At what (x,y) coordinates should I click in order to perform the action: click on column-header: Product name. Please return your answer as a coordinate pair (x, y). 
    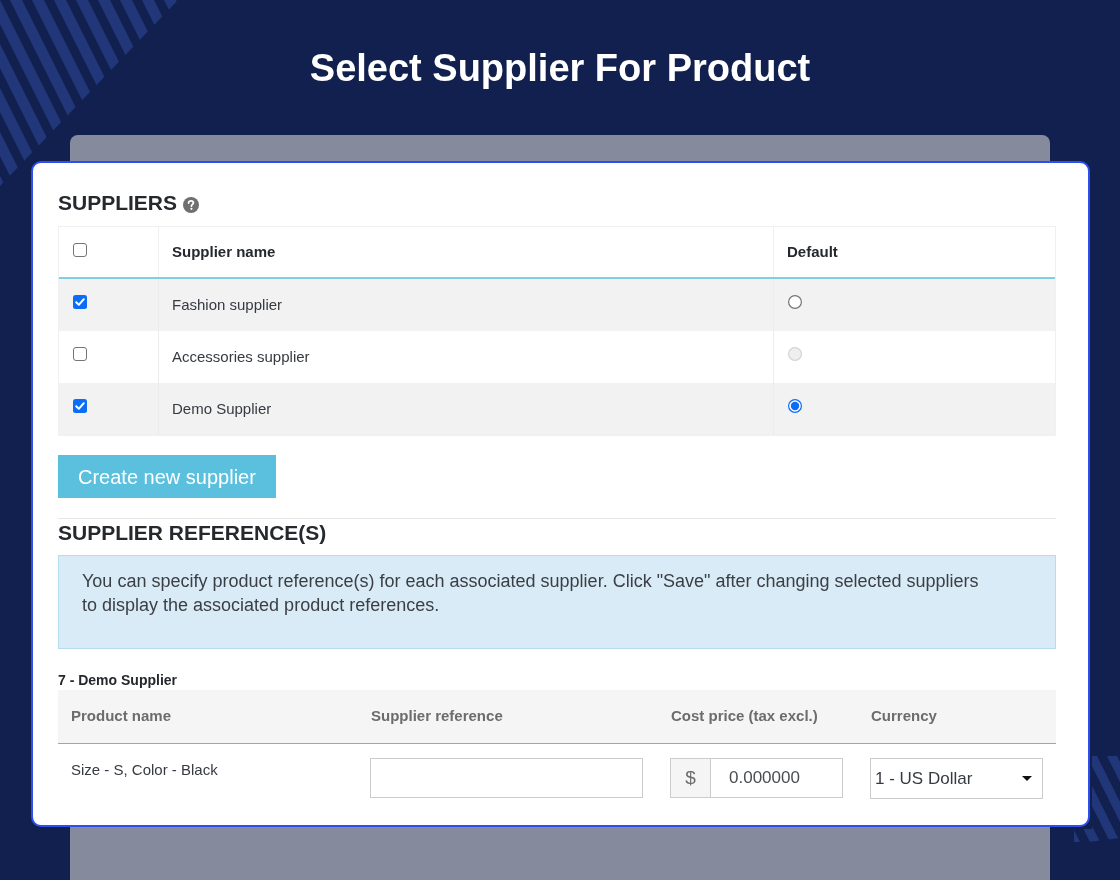
    Looking at the image, I should click on (208, 717).